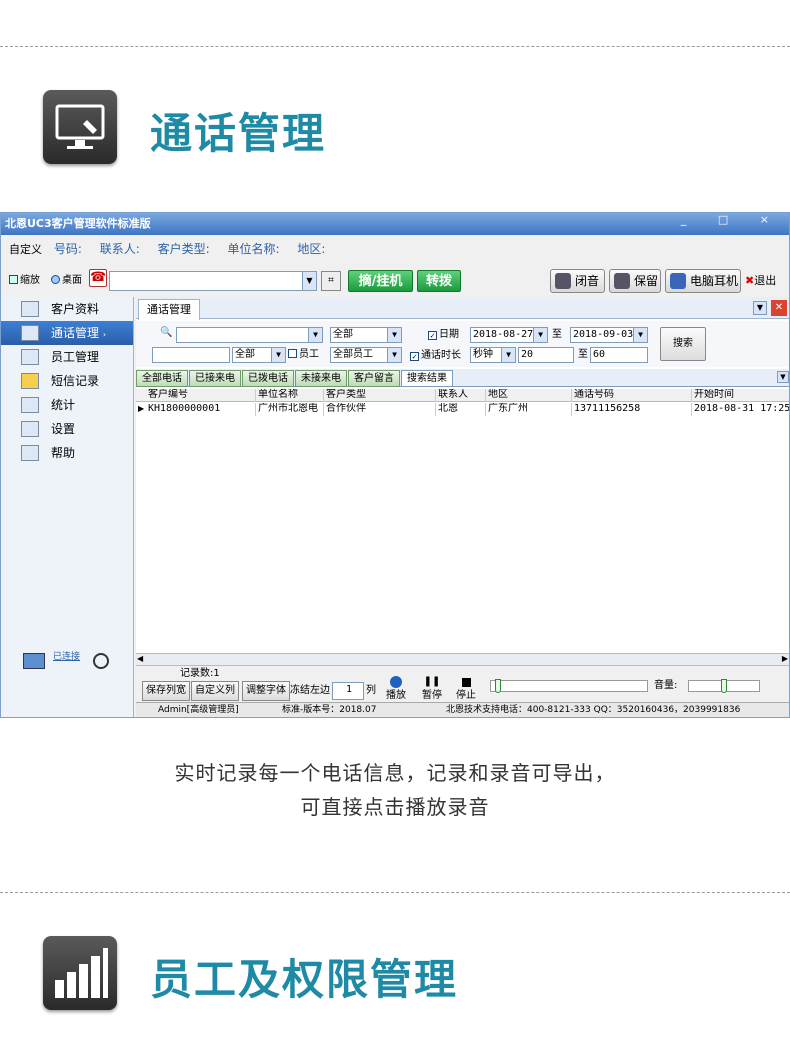  I want to click on col-phone: 通话号码, so click(632, 395).